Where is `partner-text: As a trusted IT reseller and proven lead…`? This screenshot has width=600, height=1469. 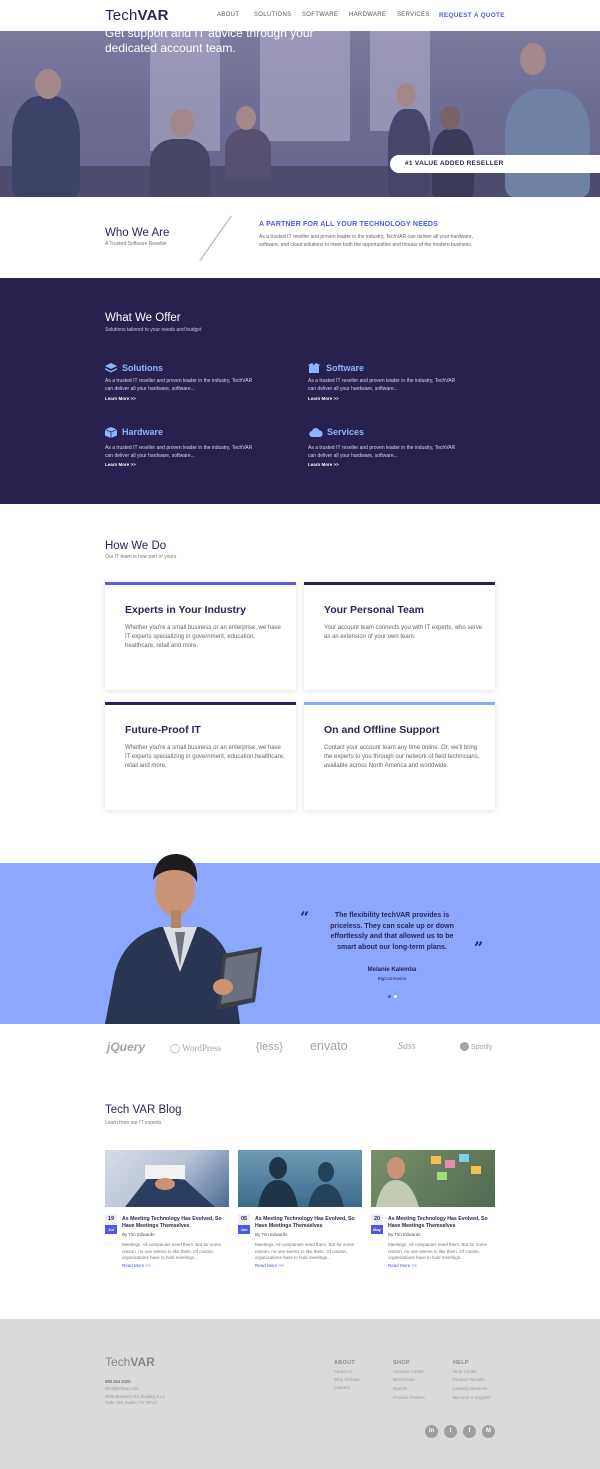 partner-text: As a trusted IT reseller and proven lead… is located at coordinates (366, 241).